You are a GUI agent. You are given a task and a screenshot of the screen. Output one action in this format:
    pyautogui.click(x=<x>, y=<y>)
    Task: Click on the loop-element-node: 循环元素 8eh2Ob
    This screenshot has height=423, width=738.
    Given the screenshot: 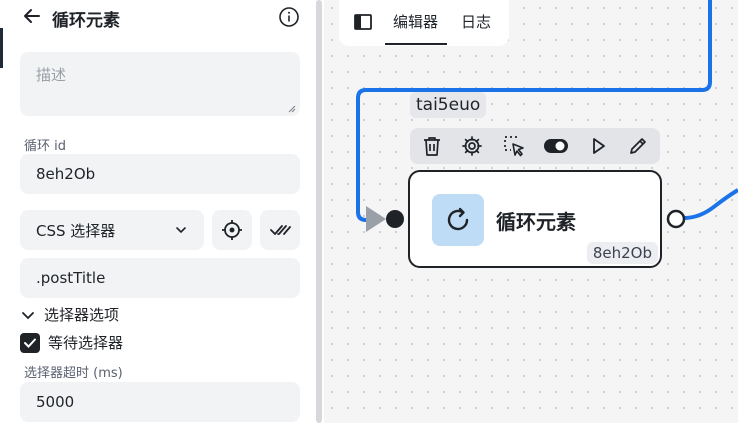 What is the action you would take?
    pyautogui.click(x=535, y=219)
    